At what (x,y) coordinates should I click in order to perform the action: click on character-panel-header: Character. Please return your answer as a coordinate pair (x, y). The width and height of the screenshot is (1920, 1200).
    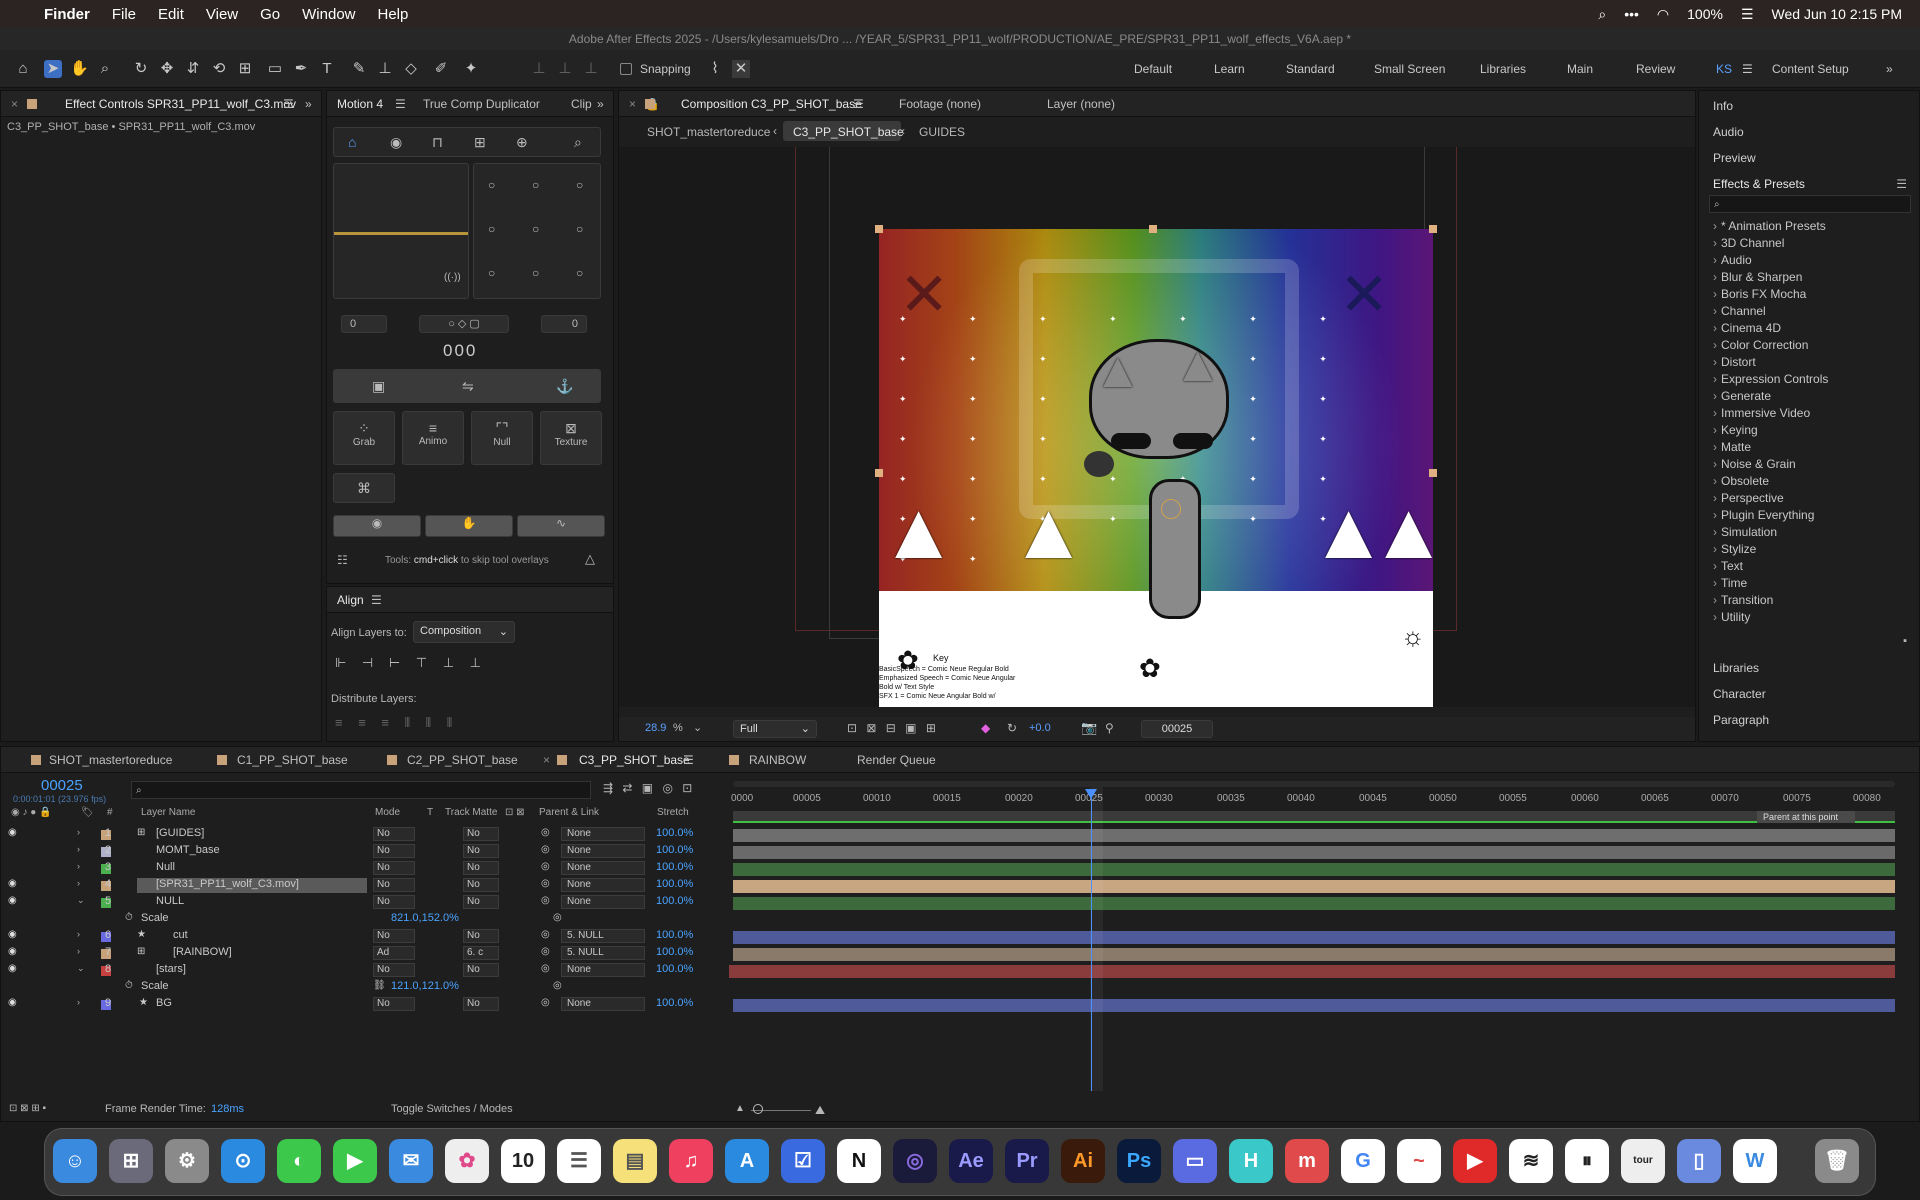
    Looking at the image, I should click on (1739, 694).